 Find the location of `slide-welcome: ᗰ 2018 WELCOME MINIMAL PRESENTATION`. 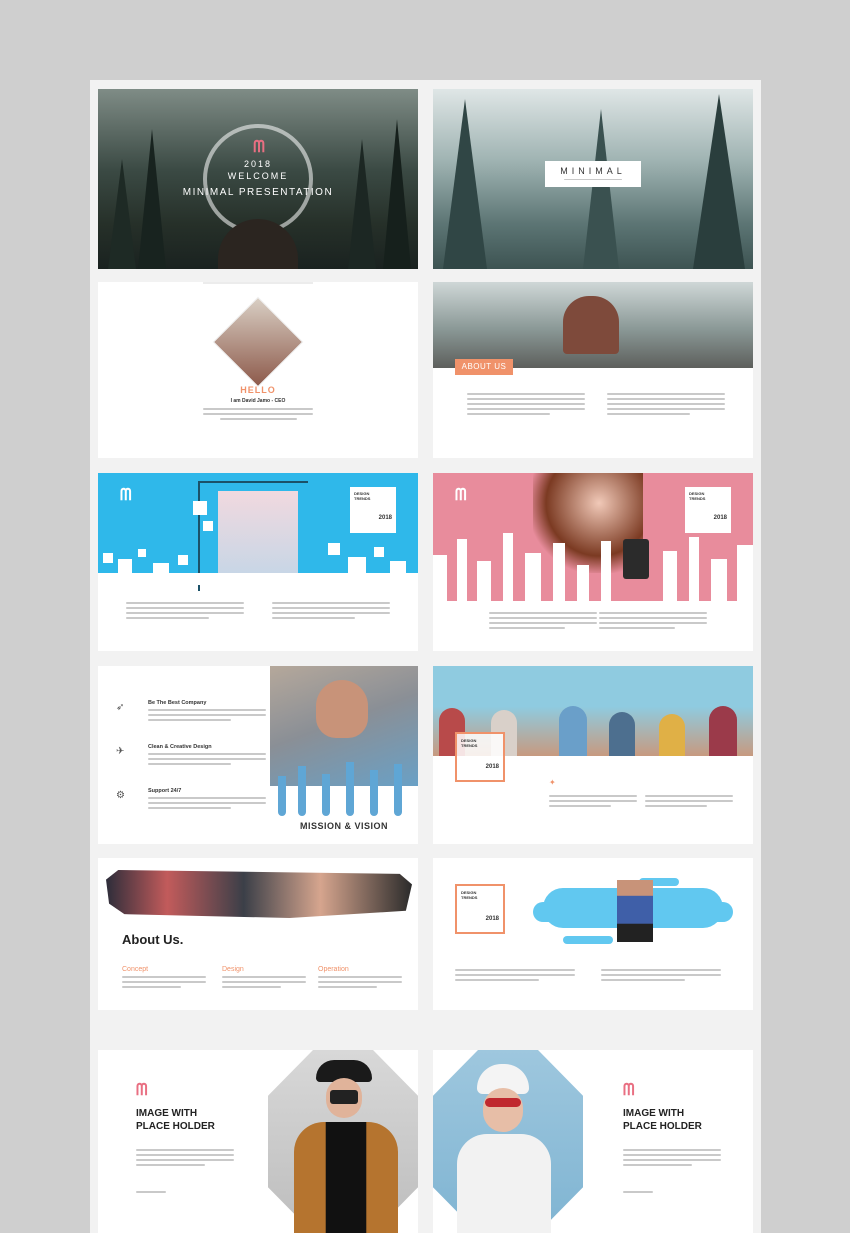

slide-welcome: ᗰ 2018 WELCOME MINIMAL PRESENTATION is located at coordinates (258, 179).